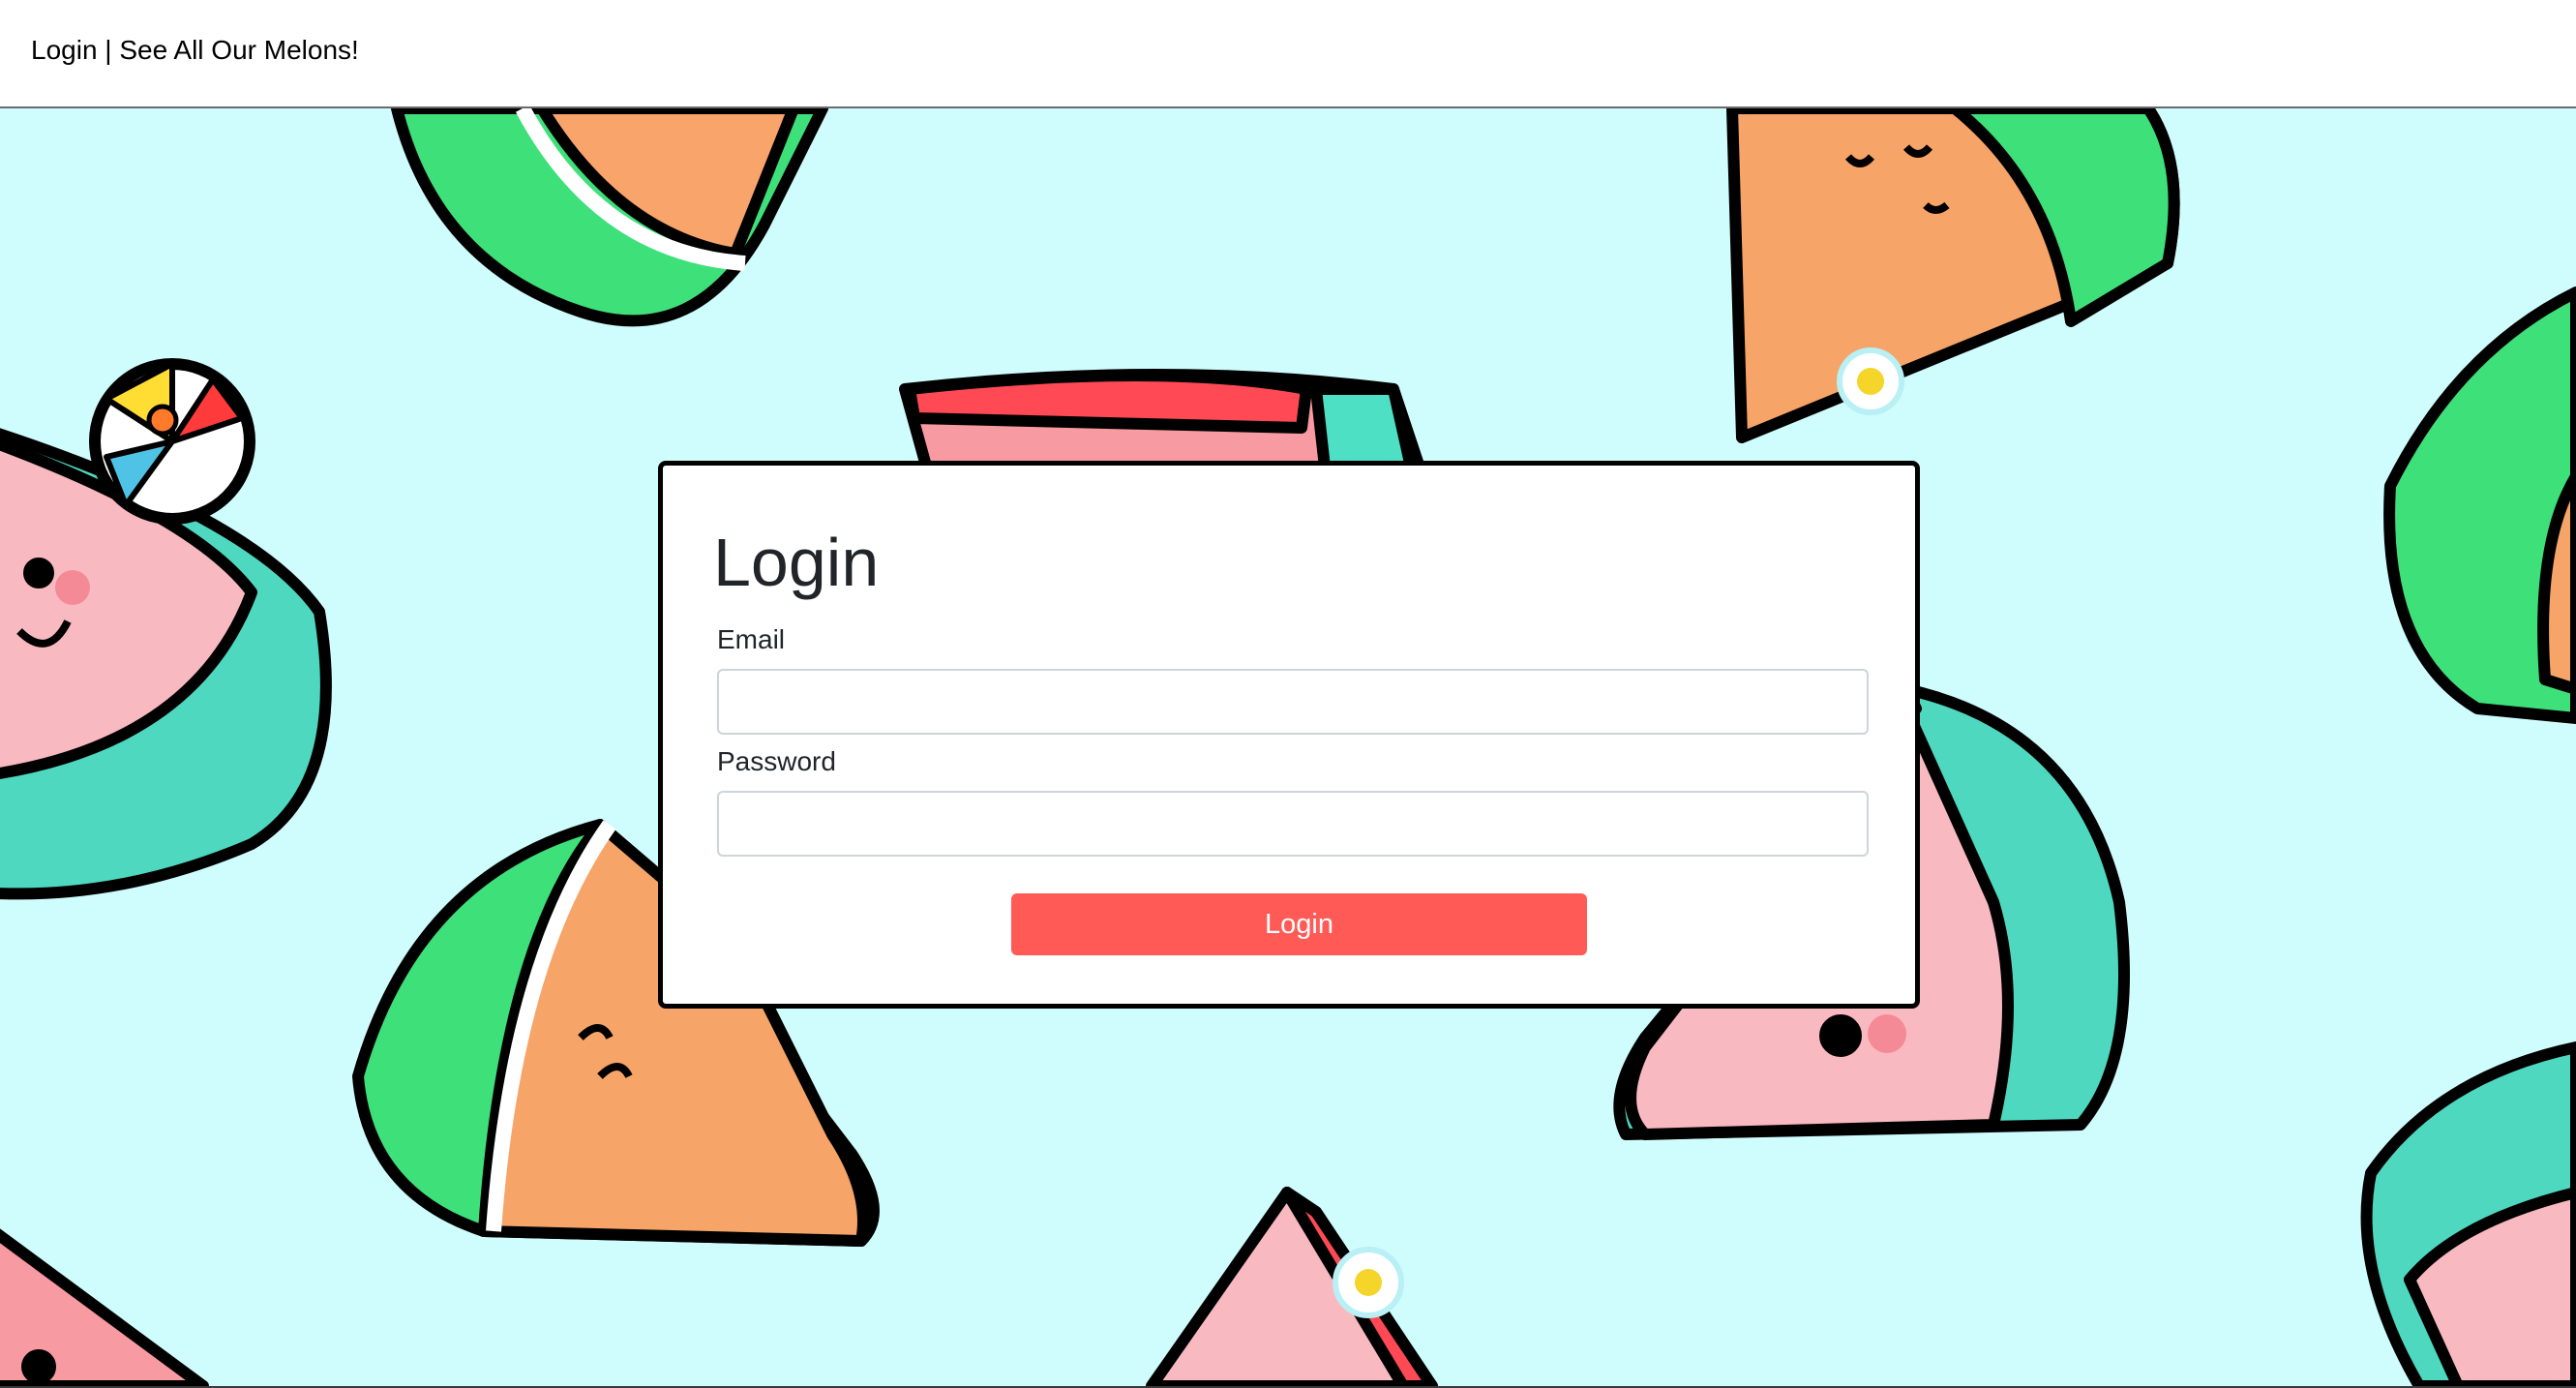 This screenshot has width=2576, height=1388. Describe the element at coordinates (1288, 54) in the screenshot. I see `top-navbar: Login | See All Our Melons!` at that location.